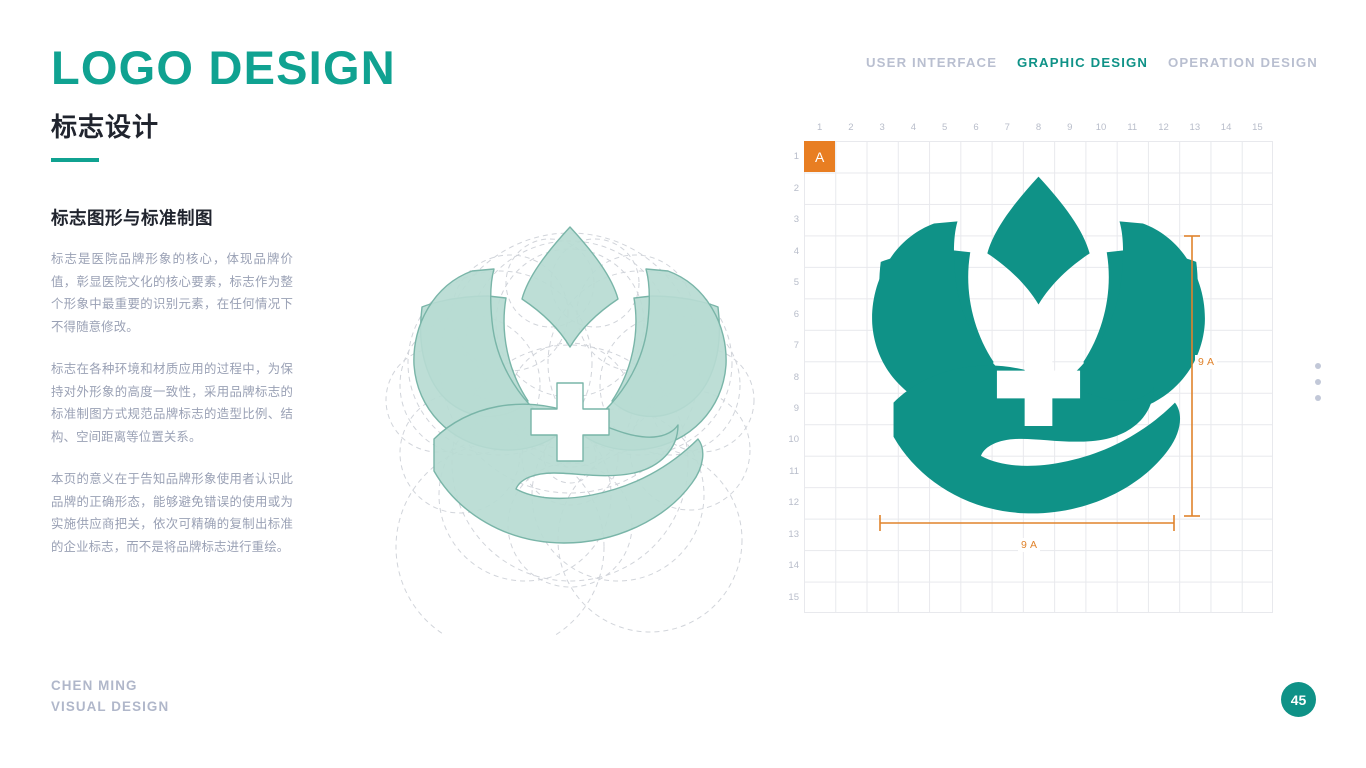 The width and height of the screenshot is (1366, 768). What do you see at coordinates (1038, 240) in the screenshot?
I see `petal-top-center-solid` at bounding box center [1038, 240].